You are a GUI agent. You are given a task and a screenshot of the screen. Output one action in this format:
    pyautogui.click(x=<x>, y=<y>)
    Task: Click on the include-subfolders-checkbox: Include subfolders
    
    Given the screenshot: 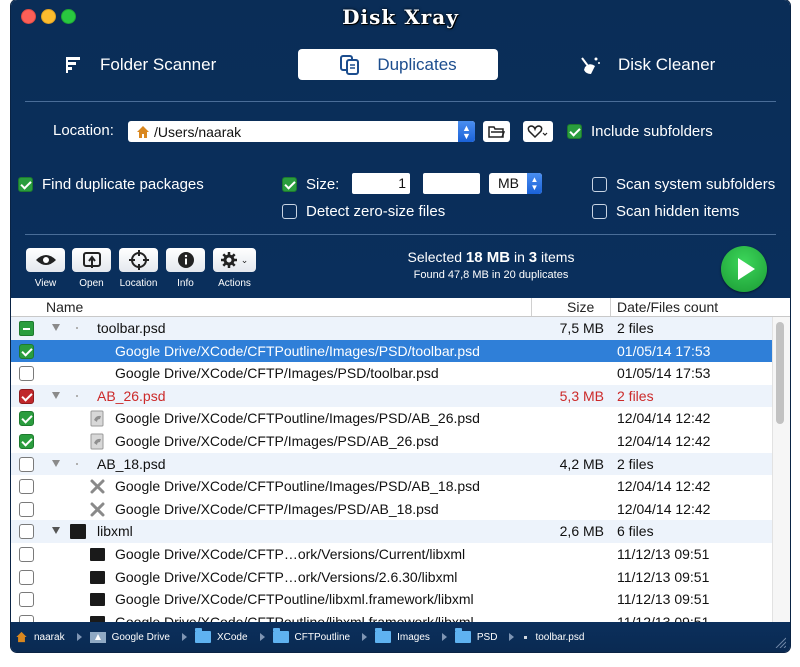 What is the action you would take?
    pyautogui.click(x=640, y=131)
    